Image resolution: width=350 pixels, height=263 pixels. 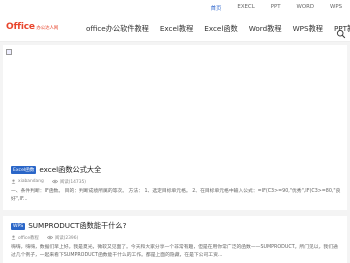 What do you see at coordinates (265, 29) in the screenshot?
I see `nav-item-word-tutorial: Word教程` at bounding box center [265, 29].